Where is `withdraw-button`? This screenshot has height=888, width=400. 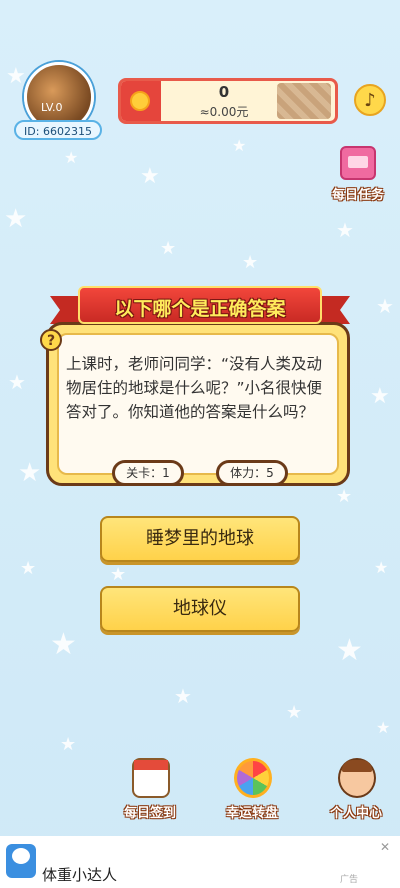
withdraw-button is located at coordinates (304, 101).